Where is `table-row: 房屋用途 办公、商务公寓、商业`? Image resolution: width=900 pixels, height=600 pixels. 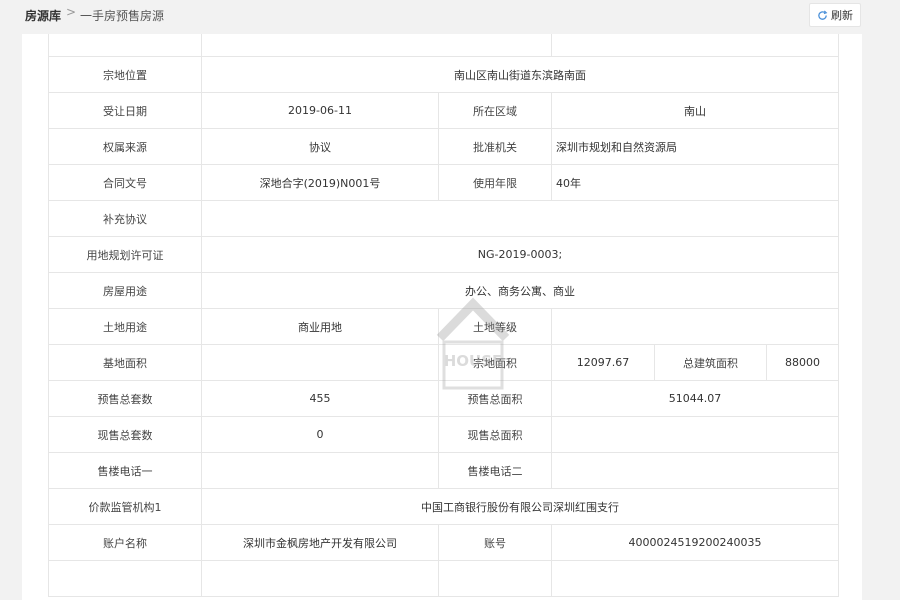
table-row: 房屋用途 办公、商务公寓、商业 is located at coordinates (443, 290).